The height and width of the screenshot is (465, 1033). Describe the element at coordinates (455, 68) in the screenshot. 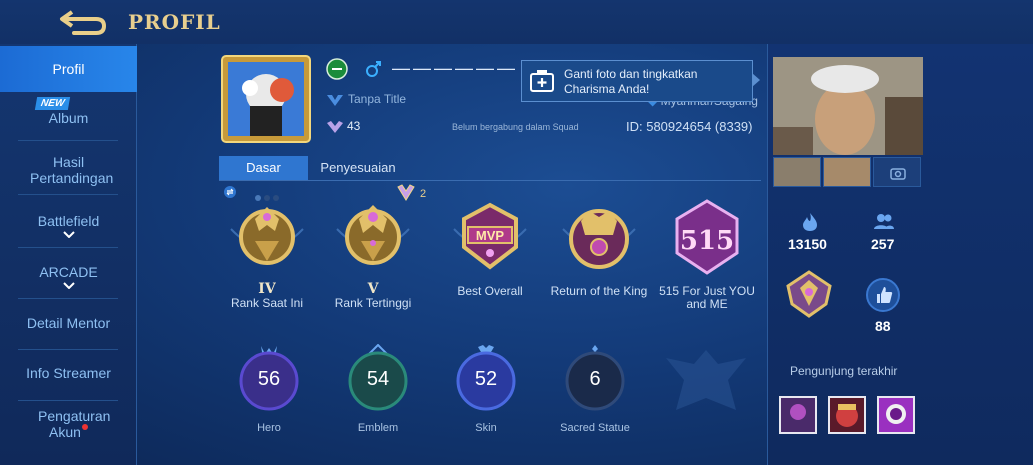

I see `player-name: ——————` at that location.